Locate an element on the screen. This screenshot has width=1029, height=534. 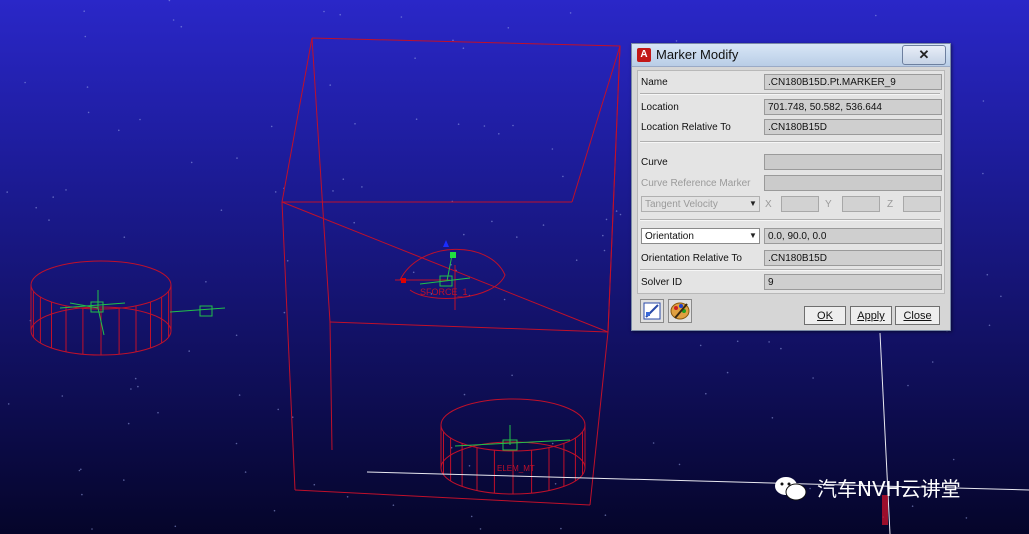
orientation-field: 0.0, 90.0, 0.0 is located at coordinates (853, 236).